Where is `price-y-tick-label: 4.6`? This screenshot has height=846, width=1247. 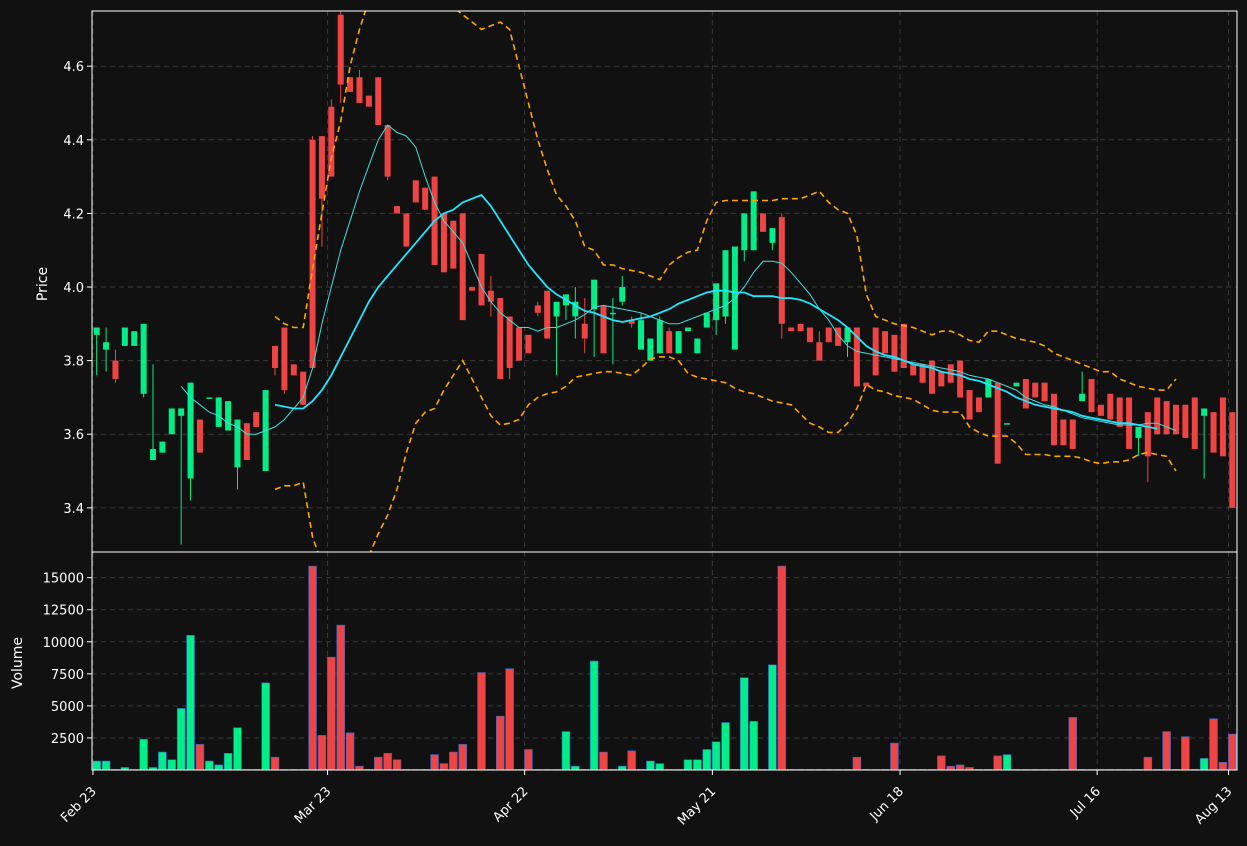
price-y-tick-label: 4.6 is located at coordinates (73, 67).